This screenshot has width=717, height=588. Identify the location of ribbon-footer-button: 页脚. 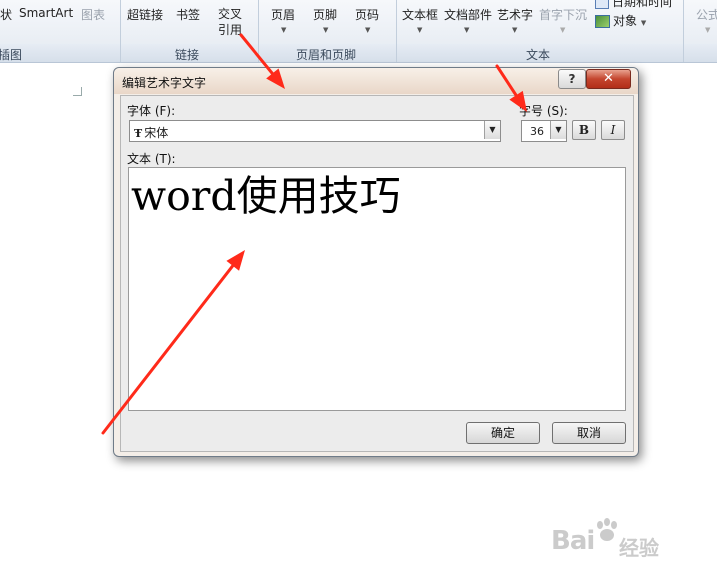
(325, 14).